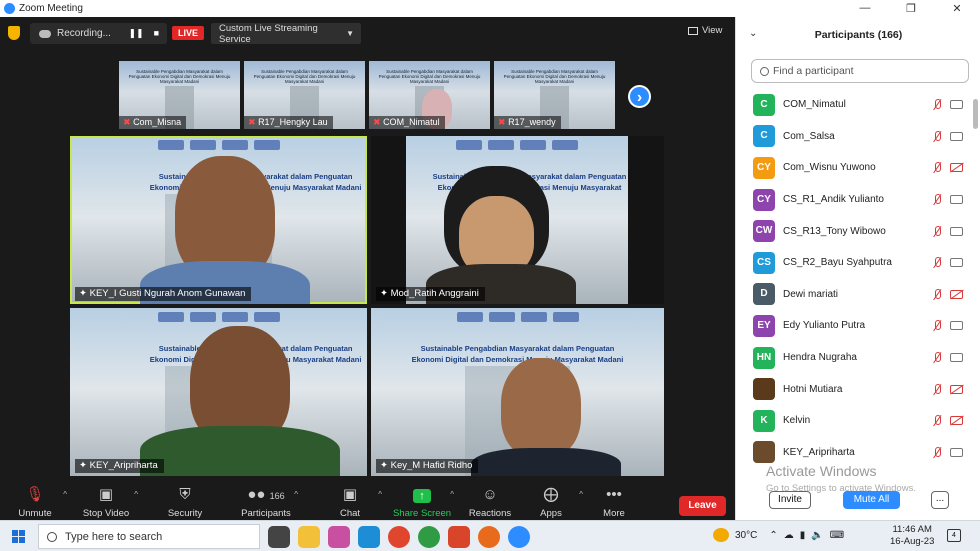 This screenshot has height=551, width=980. Describe the element at coordinates (157, 122) in the screenshot. I see `participant-name: Com_Misna` at that location.